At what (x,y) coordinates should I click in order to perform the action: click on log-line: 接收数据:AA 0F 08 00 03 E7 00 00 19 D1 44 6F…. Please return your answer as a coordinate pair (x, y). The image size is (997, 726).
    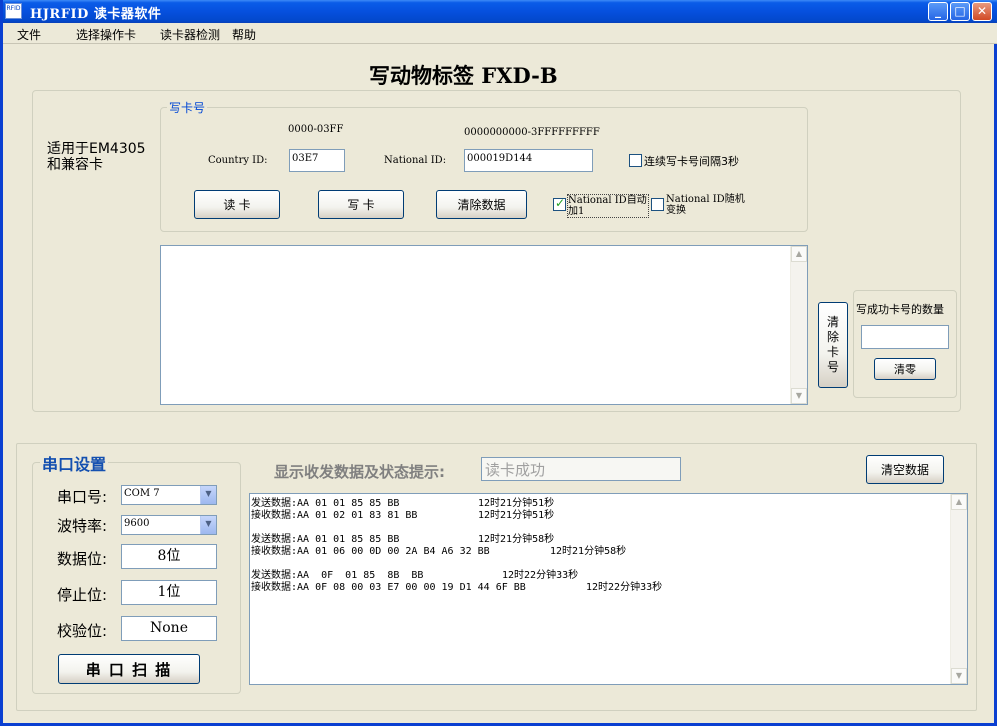
    Looking at the image, I should click on (388, 587).